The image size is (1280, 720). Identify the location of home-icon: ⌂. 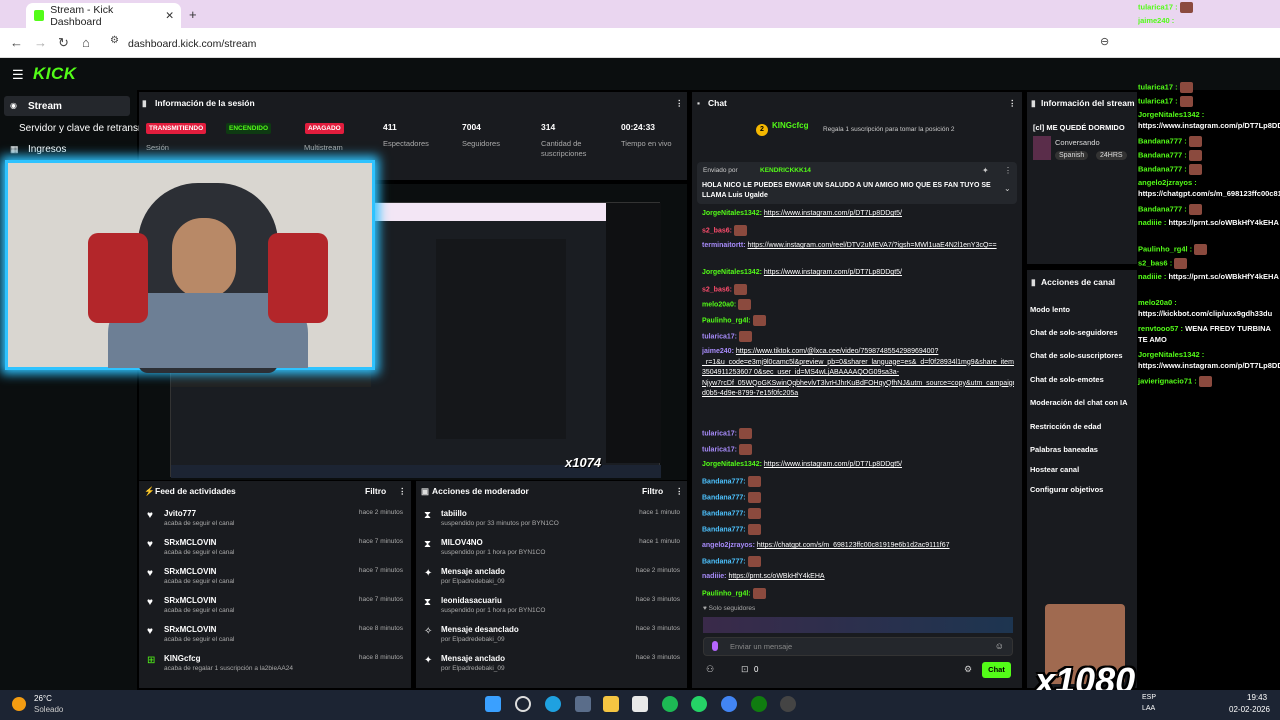
(86, 42).